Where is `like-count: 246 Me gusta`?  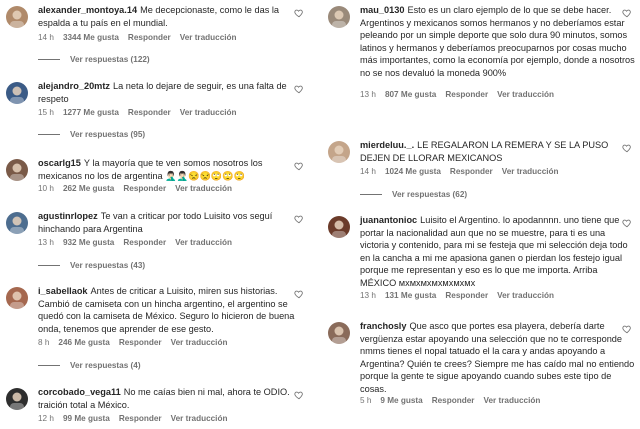
like-count: 246 Me gusta is located at coordinates (83, 342).